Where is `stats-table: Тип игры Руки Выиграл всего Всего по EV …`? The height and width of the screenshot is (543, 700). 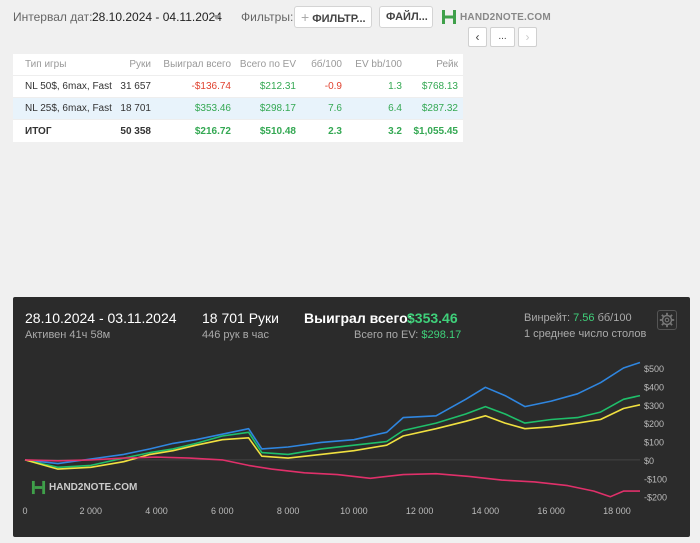
stats-table: Тип игры Руки Выиграл всего Всего по EV … is located at coordinates (238, 98).